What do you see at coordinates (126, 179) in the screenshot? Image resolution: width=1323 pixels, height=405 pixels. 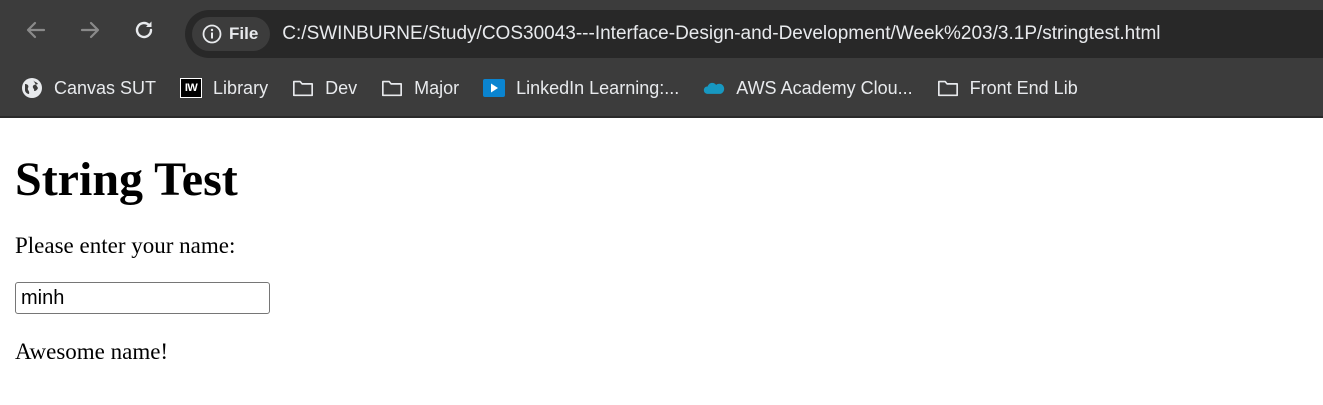 I see `page-title: String Test` at bounding box center [126, 179].